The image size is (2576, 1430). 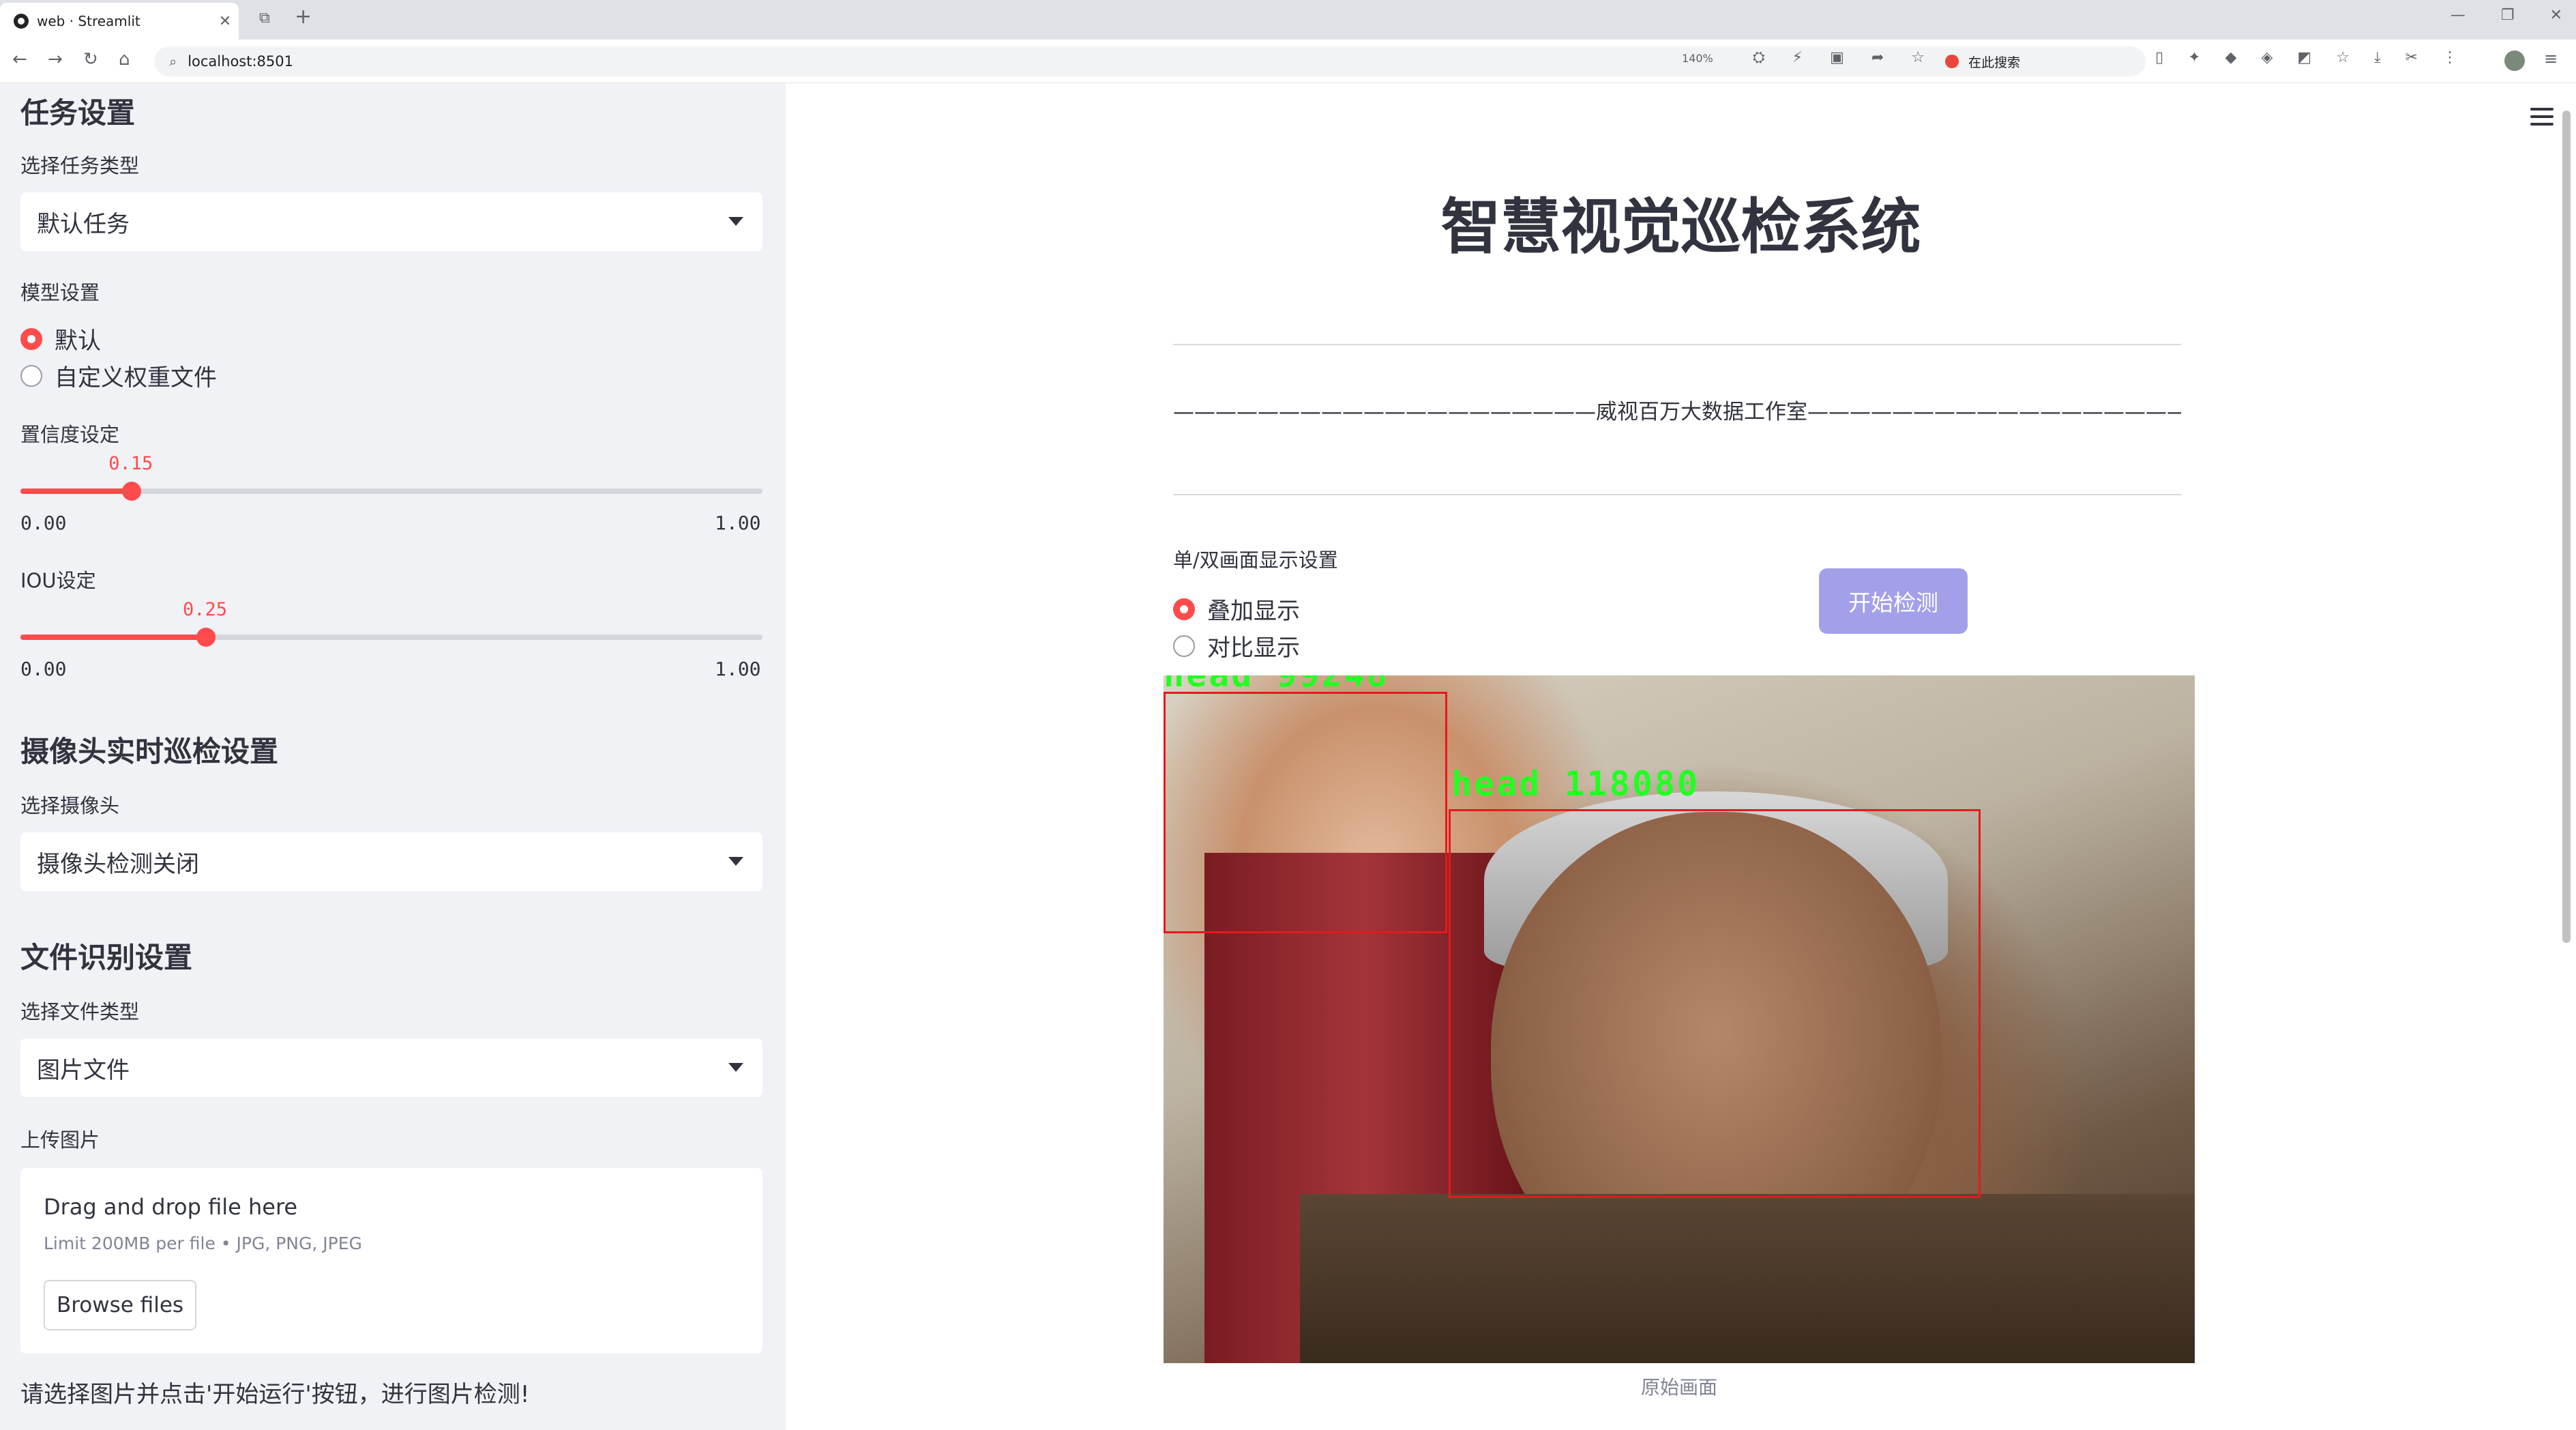 I want to click on toolbar-icons: ▯ ✦ ◆ ◈ ◩ ☆ ⤓ ✂ ⋮, so click(x=2306, y=58).